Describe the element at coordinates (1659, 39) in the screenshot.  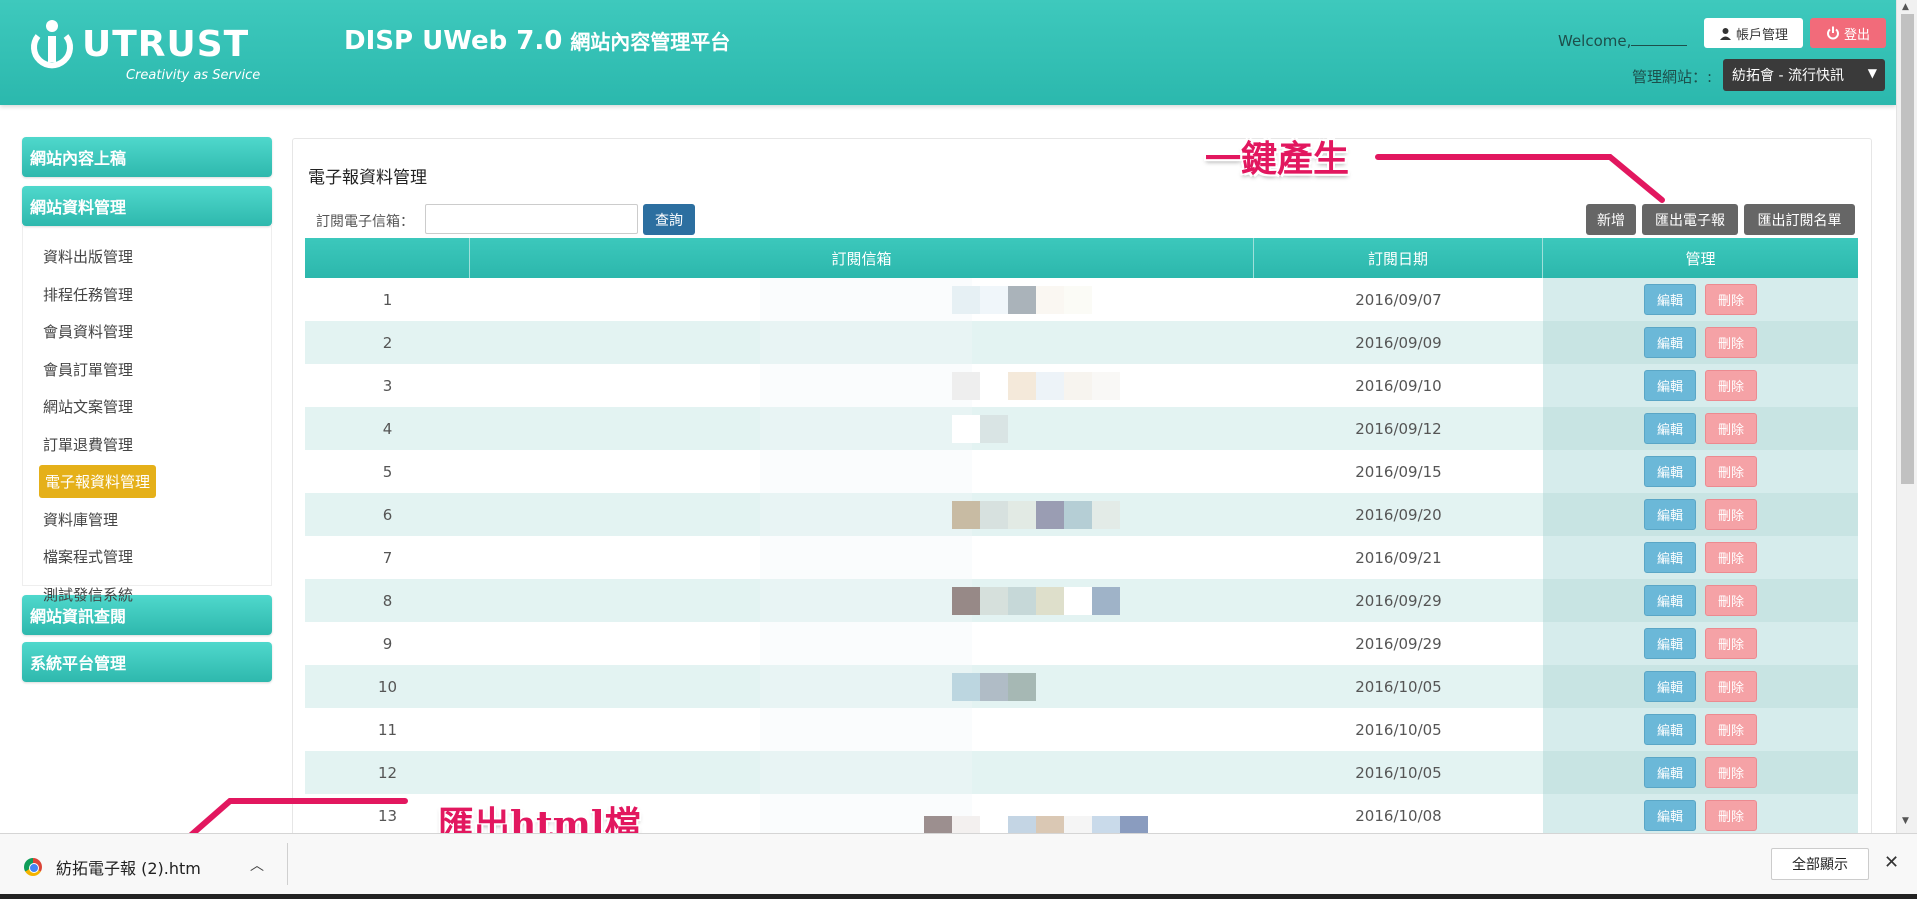
I see `welcome-username-redacted` at that location.